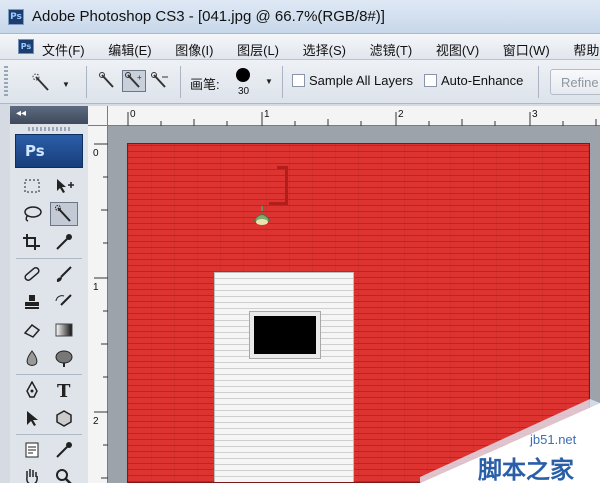 This screenshot has width=600, height=483. I want to click on ruler-corner, so click(98, 116).